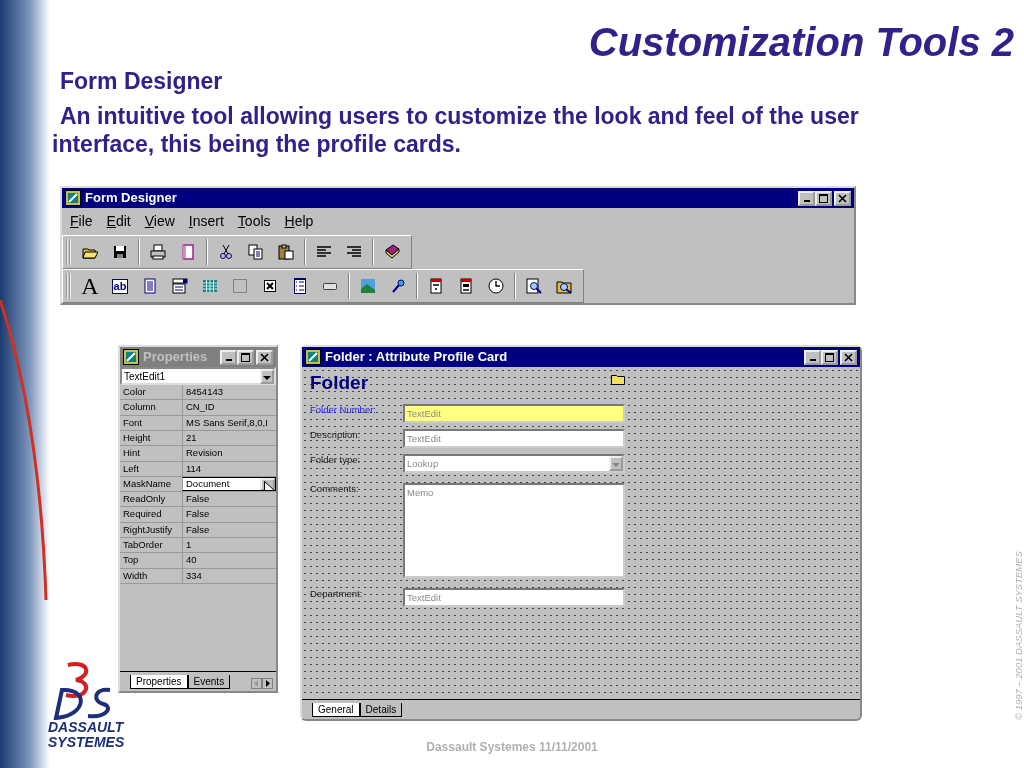  I want to click on field-label: Folder type:, so click(336, 460).